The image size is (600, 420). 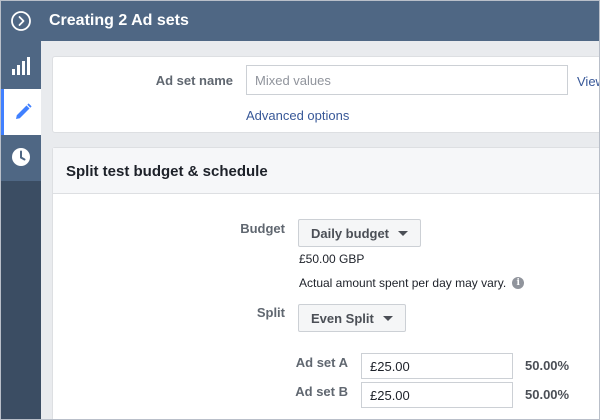 What do you see at coordinates (547, 365) in the screenshot?
I see `ad-set-a-percent: 50.00%` at bounding box center [547, 365].